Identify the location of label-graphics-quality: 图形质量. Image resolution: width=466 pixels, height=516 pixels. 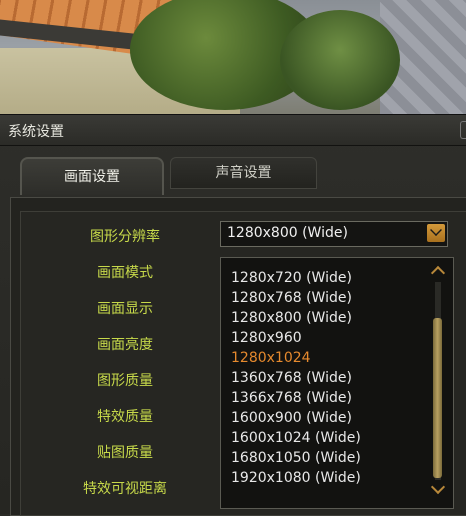
(125, 381).